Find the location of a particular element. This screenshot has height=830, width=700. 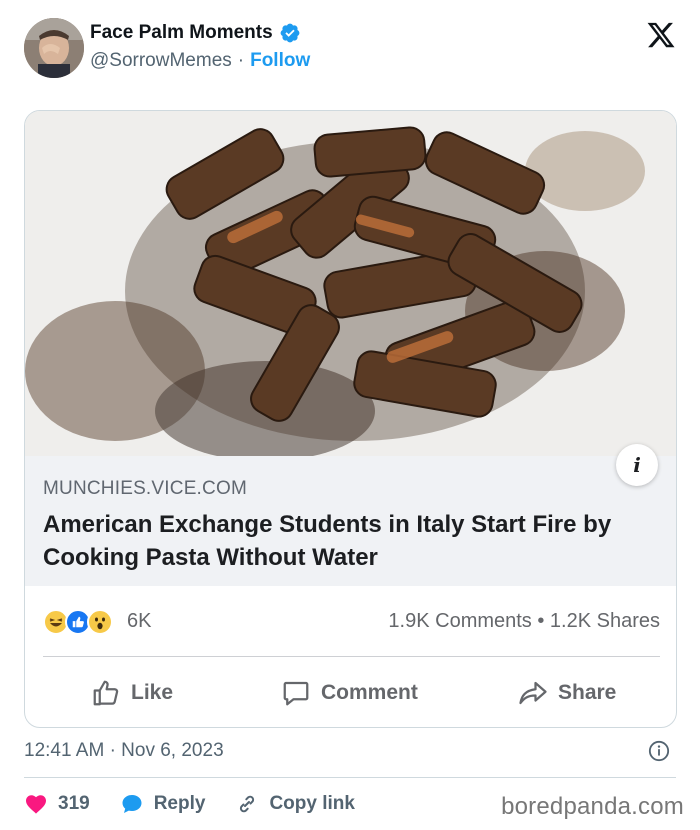

link-icon is located at coordinates (247, 804).